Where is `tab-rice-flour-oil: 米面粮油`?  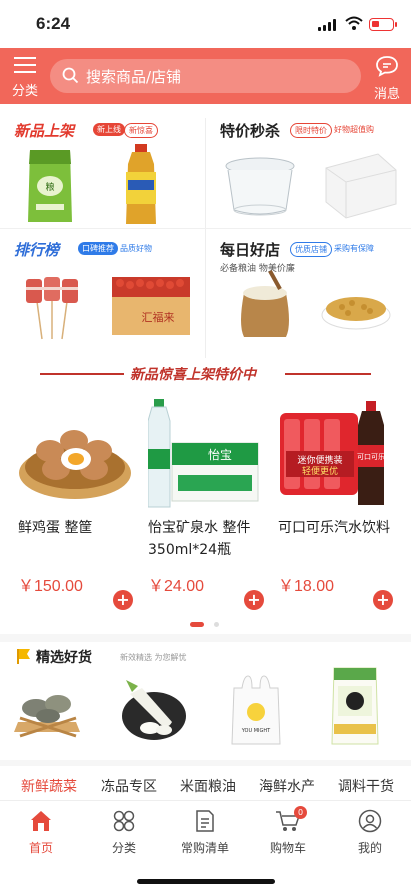 tab-rice-flour-oil: 米面粮油 is located at coordinates (208, 786).